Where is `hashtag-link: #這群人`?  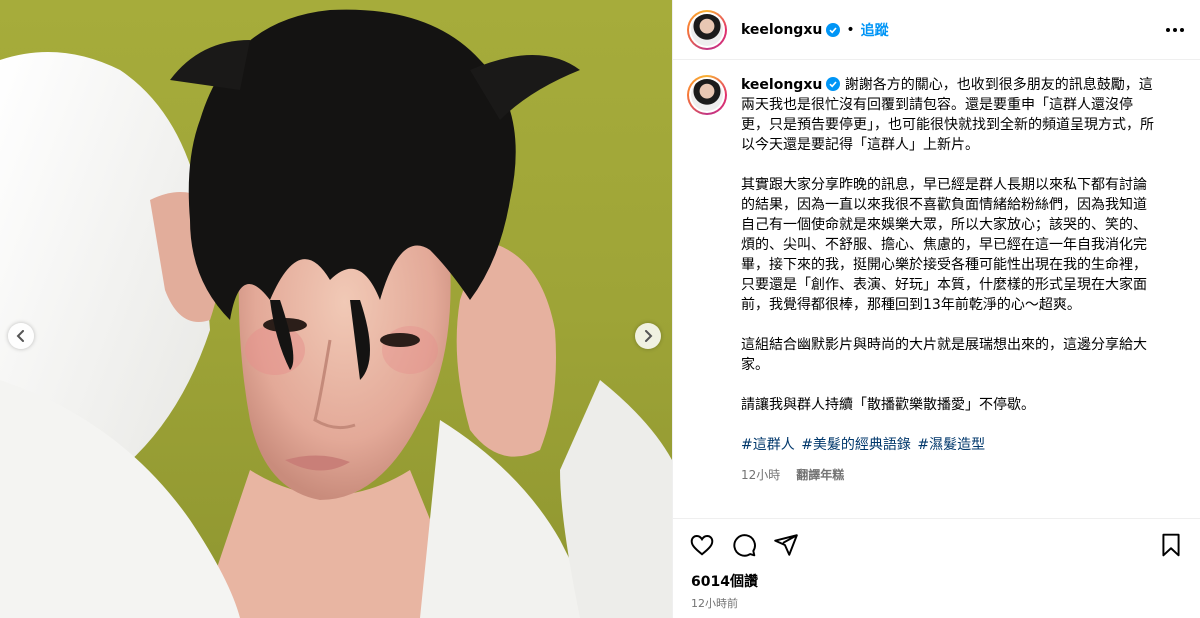 hashtag-link: #這群人 is located at coordinates (768, 445).